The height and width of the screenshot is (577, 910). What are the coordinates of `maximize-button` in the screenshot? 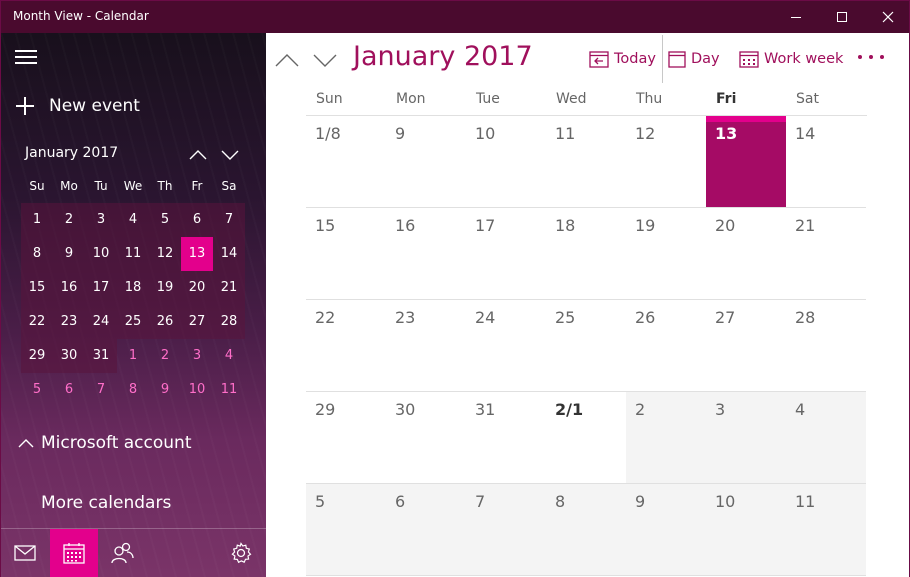 It's located at (842, 17).